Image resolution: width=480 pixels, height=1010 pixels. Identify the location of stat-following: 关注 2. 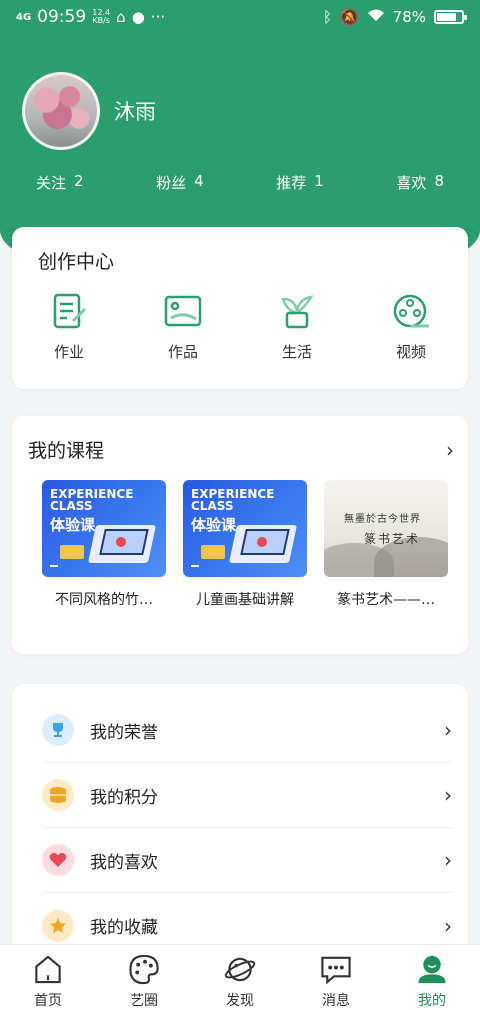
(60, 182).